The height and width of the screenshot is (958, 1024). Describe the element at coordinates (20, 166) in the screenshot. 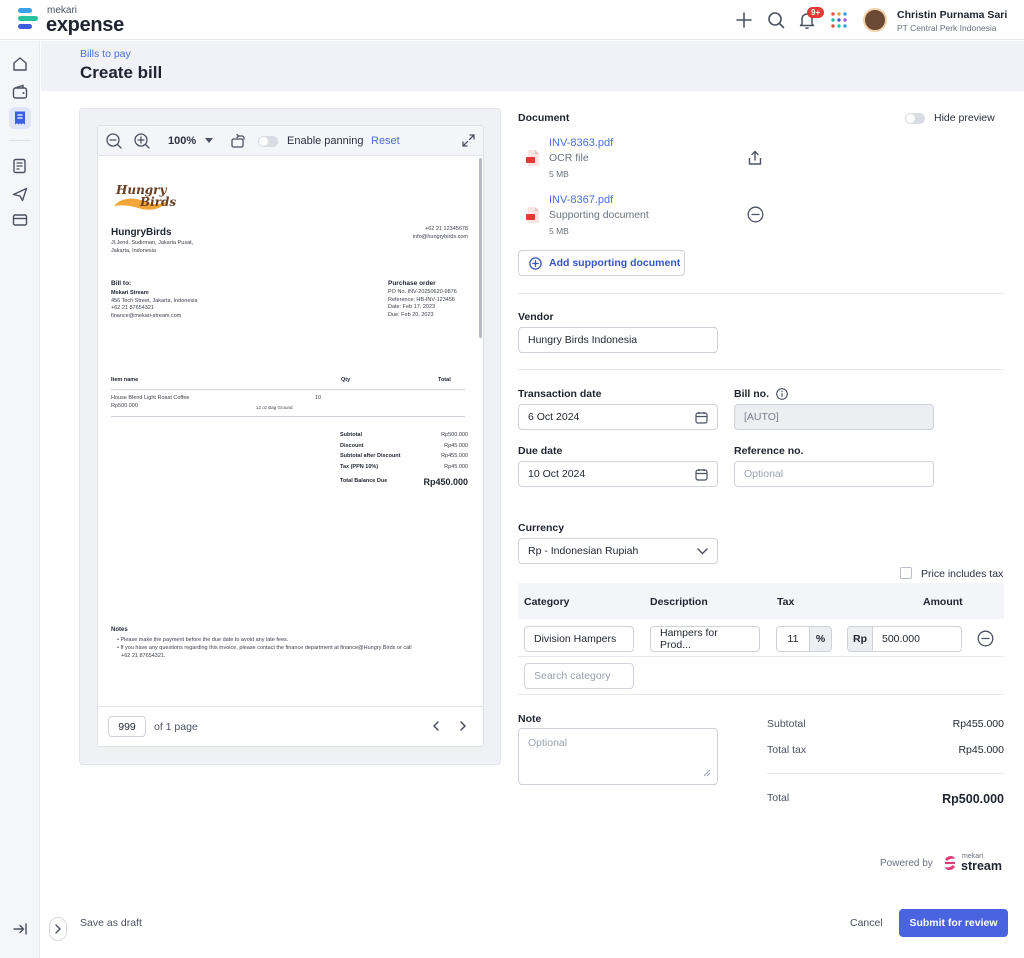

I see `report-icon` at that location.